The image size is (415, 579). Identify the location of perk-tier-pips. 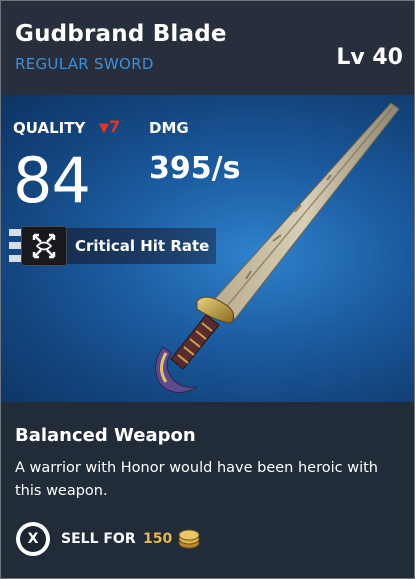
(15, 246).